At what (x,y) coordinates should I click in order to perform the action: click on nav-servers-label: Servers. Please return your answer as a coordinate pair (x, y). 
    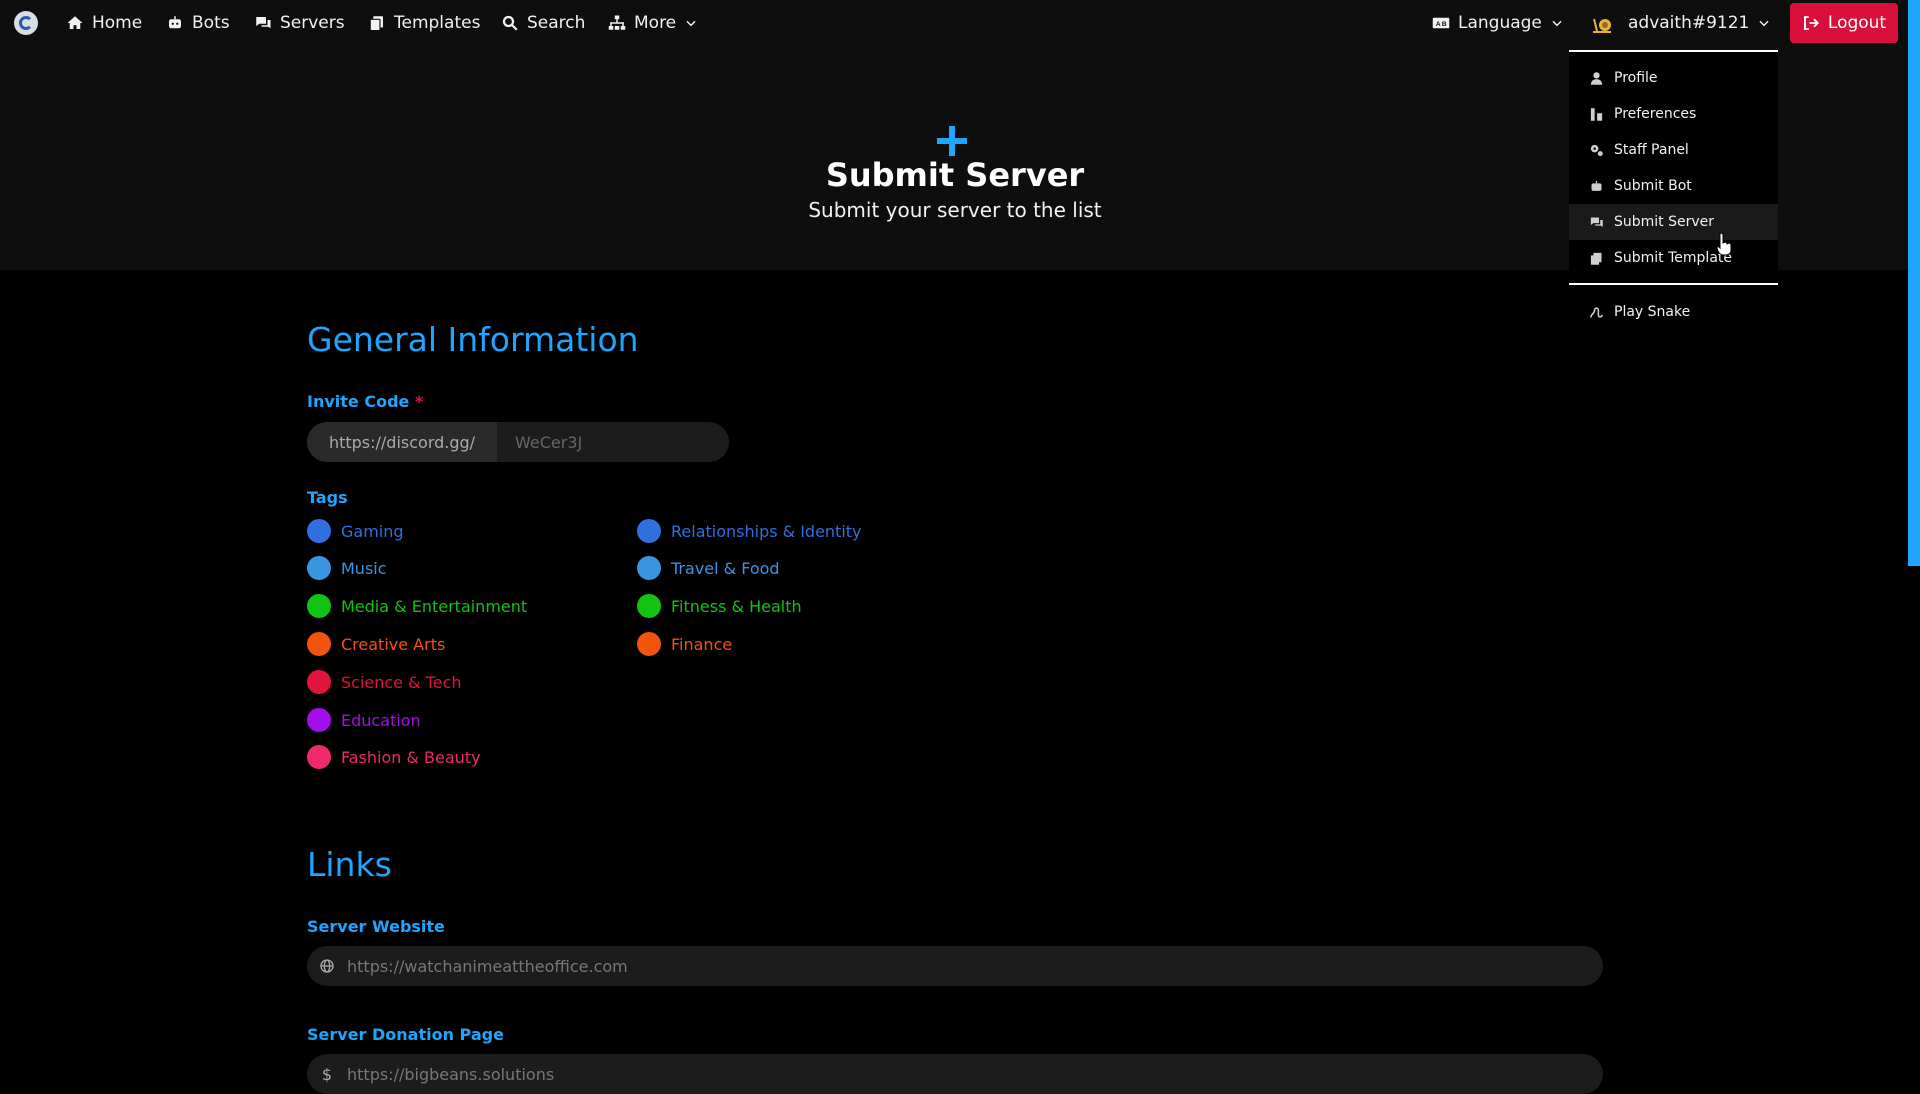
    Looking at the image, I should click on (312, 23).